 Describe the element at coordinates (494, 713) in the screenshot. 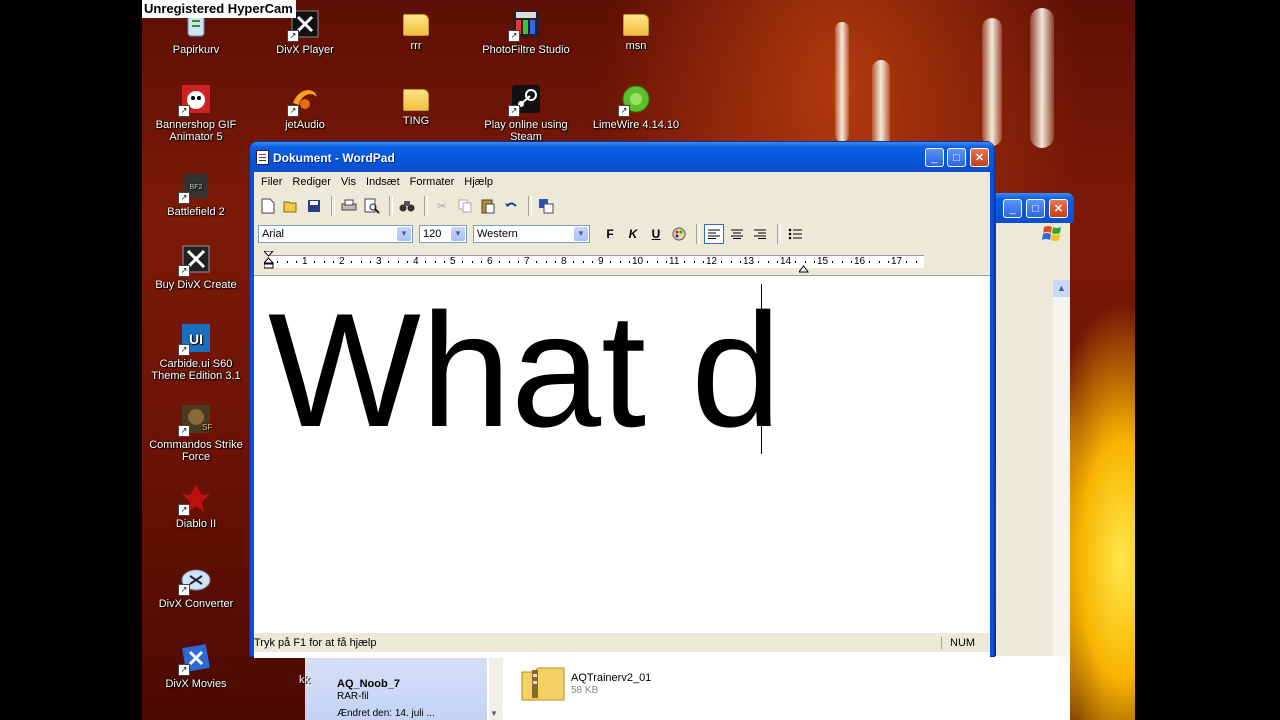

I see `scroll-down-arrow-icon: ▼` at that location.